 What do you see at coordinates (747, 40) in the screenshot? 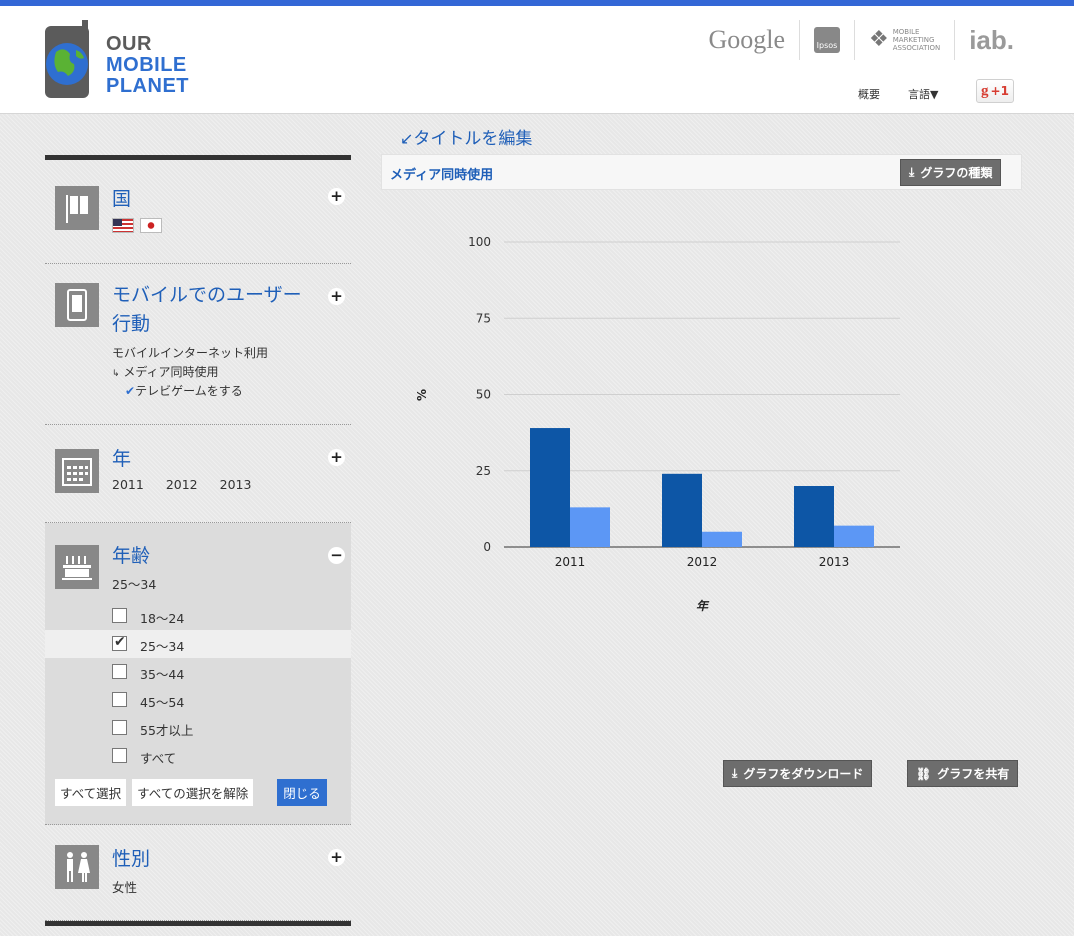
I see `google-logo: Google` at bounding box center [747, 40].